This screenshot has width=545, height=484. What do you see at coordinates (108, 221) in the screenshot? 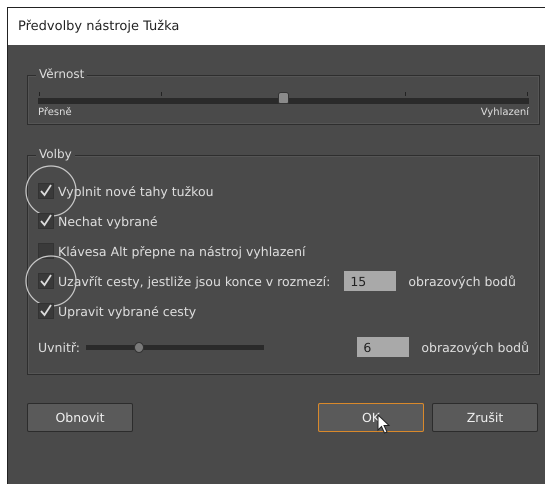
I see `checkbox-label: Nechat vybrané` at bounding box center [108, 221].